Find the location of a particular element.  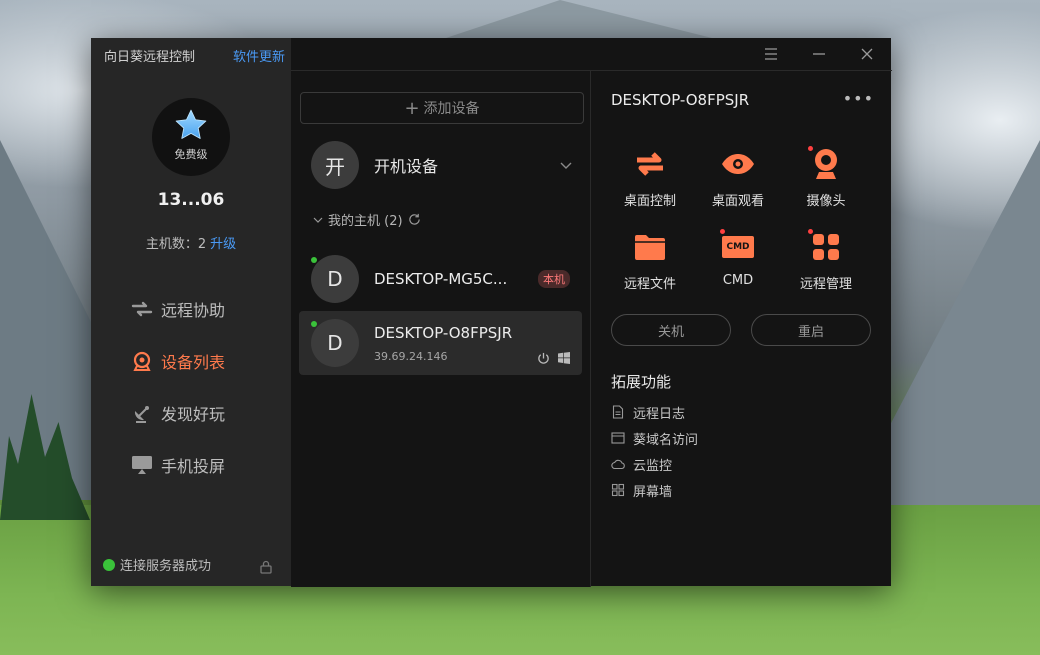

extension-cloud-monitor: 云监控 is located at coordinates (654, 464).